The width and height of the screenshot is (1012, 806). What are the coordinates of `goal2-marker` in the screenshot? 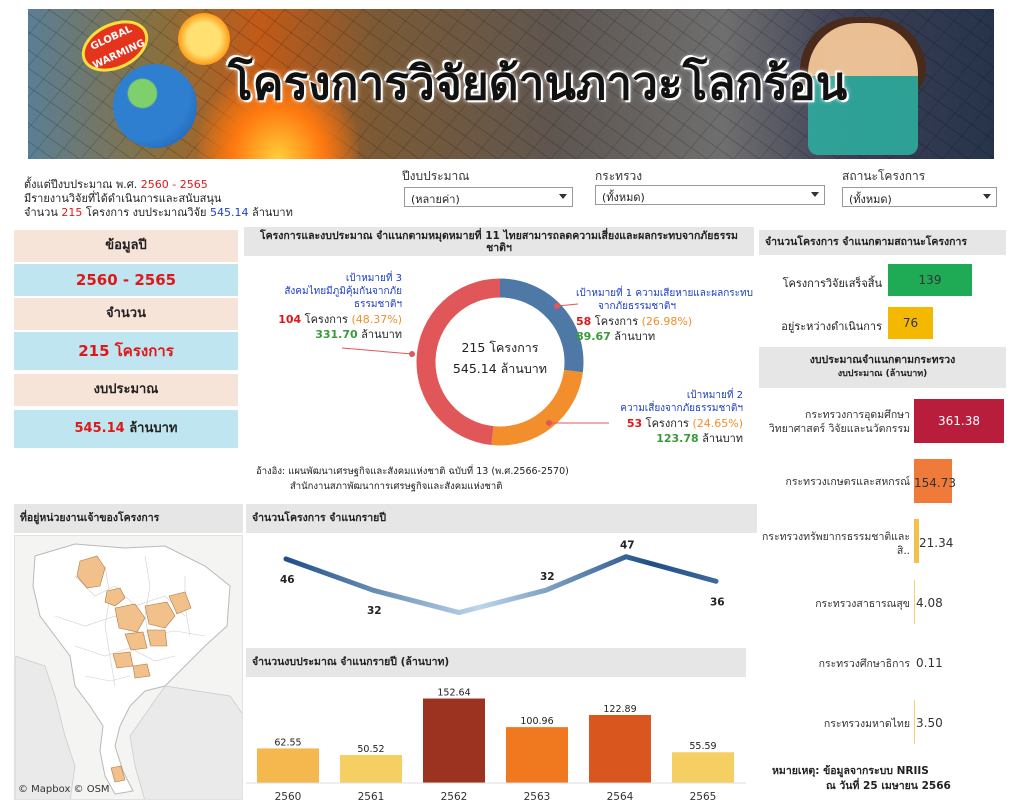 It's located at (549, 423).